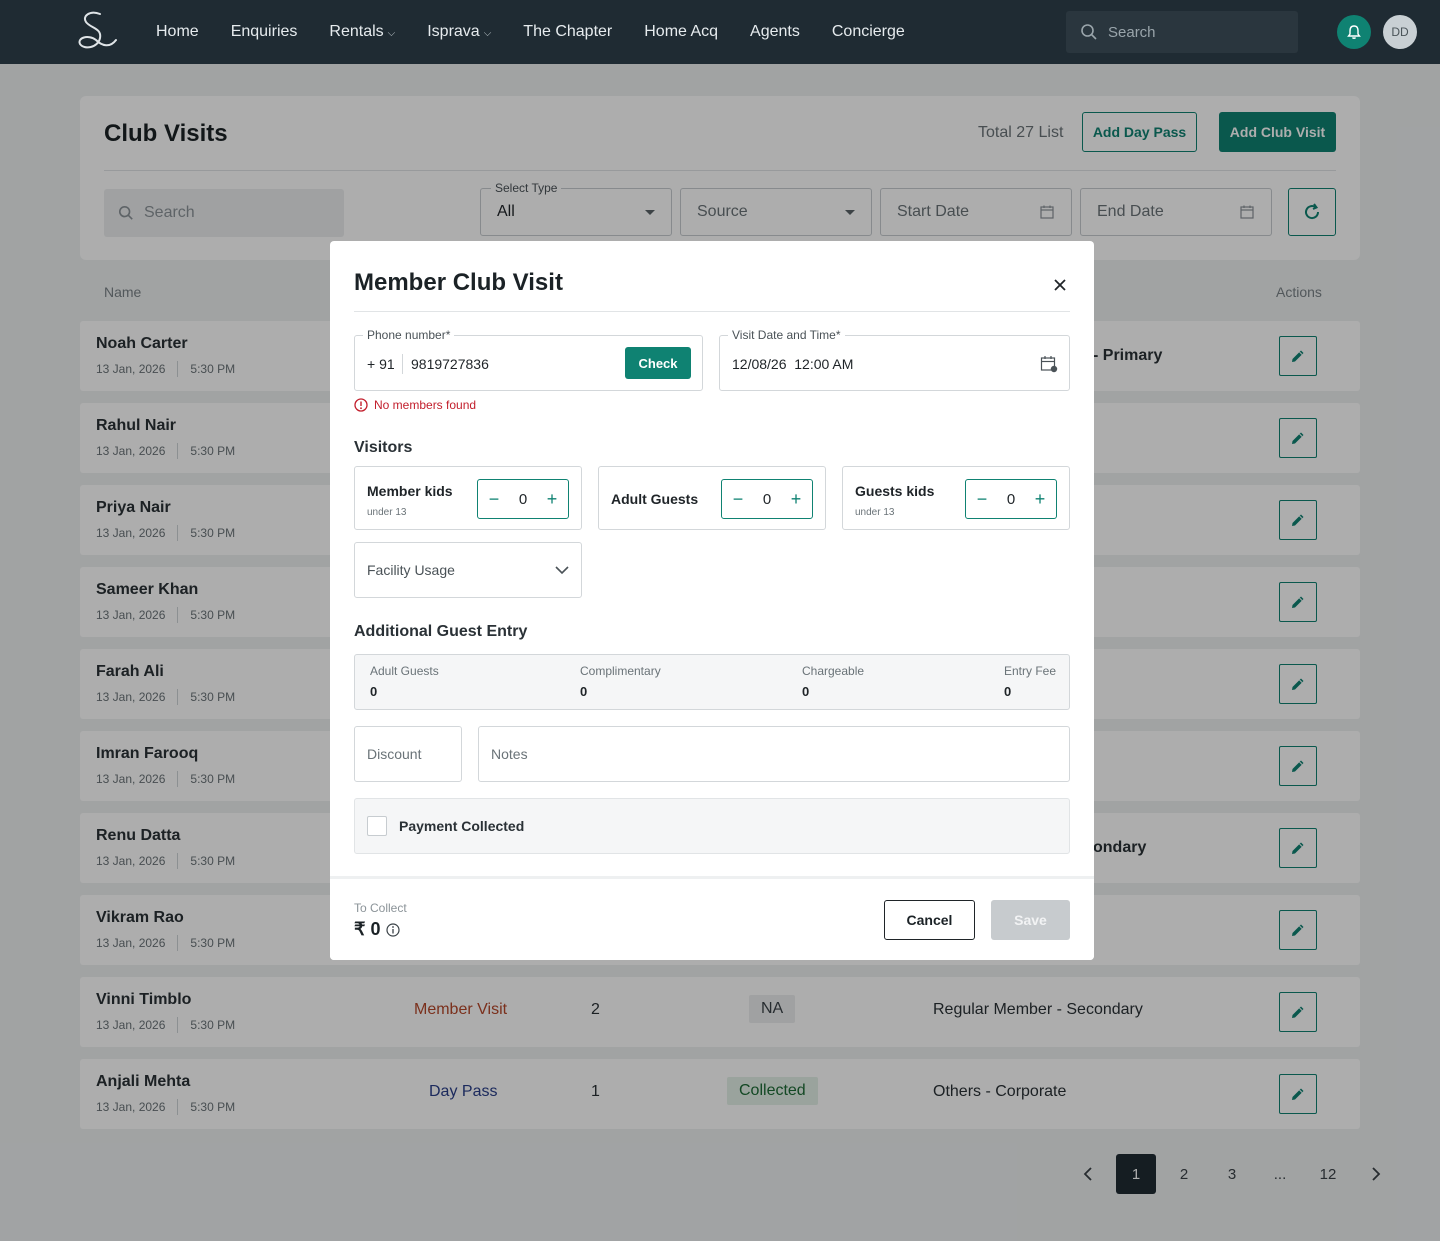 Image resolution: width=1440 pixels, height=1241 pixels. I want to click on phone-number-input: 9819727836, so click(450, 364).